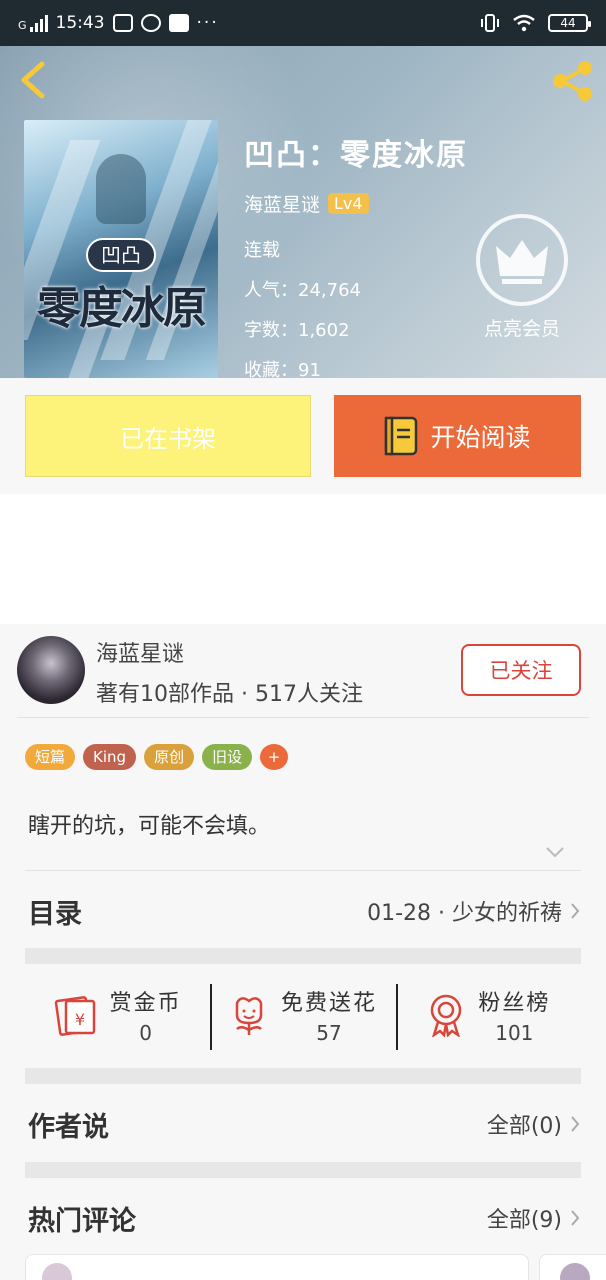  Describe the element at coordinates (249, 1016) in the screenshot. I see `flower-icon` at that location.